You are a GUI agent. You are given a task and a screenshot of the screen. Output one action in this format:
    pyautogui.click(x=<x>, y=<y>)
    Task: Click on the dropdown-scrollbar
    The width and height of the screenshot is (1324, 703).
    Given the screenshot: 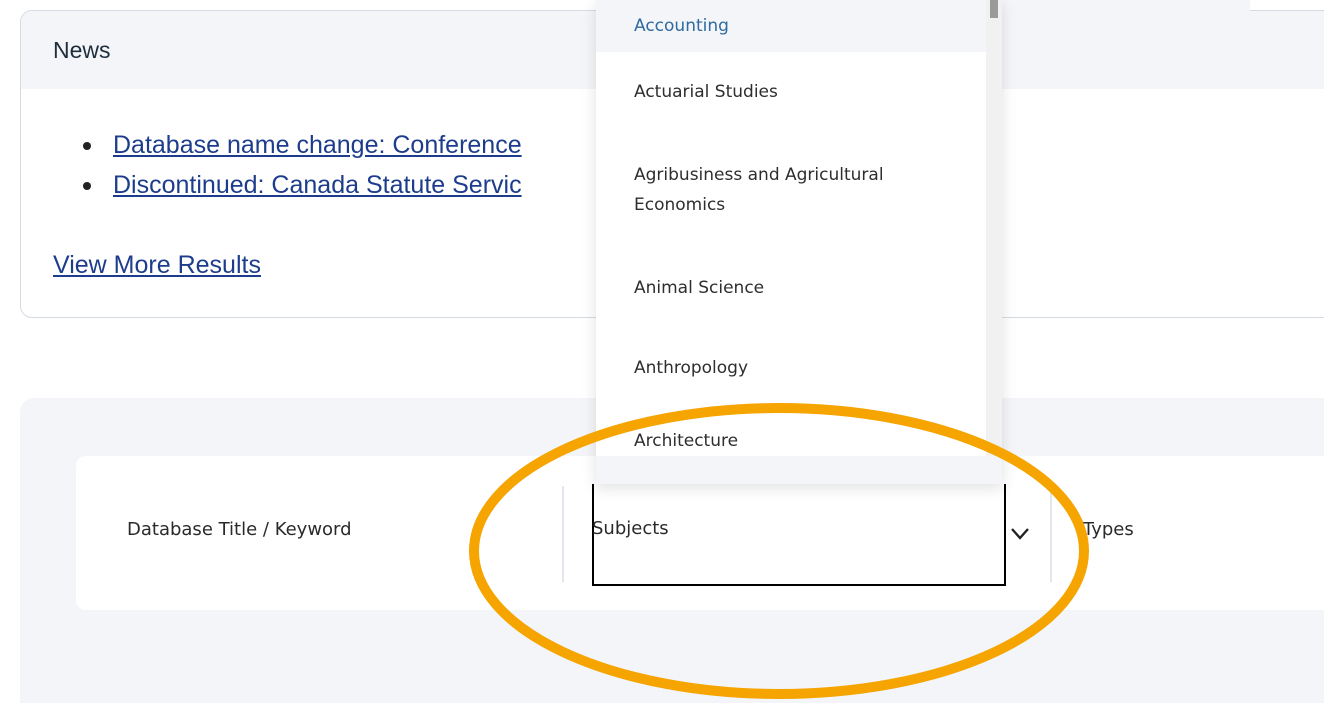 What is the action you would take?
    pyautogui.click(x=994, y=228)
    